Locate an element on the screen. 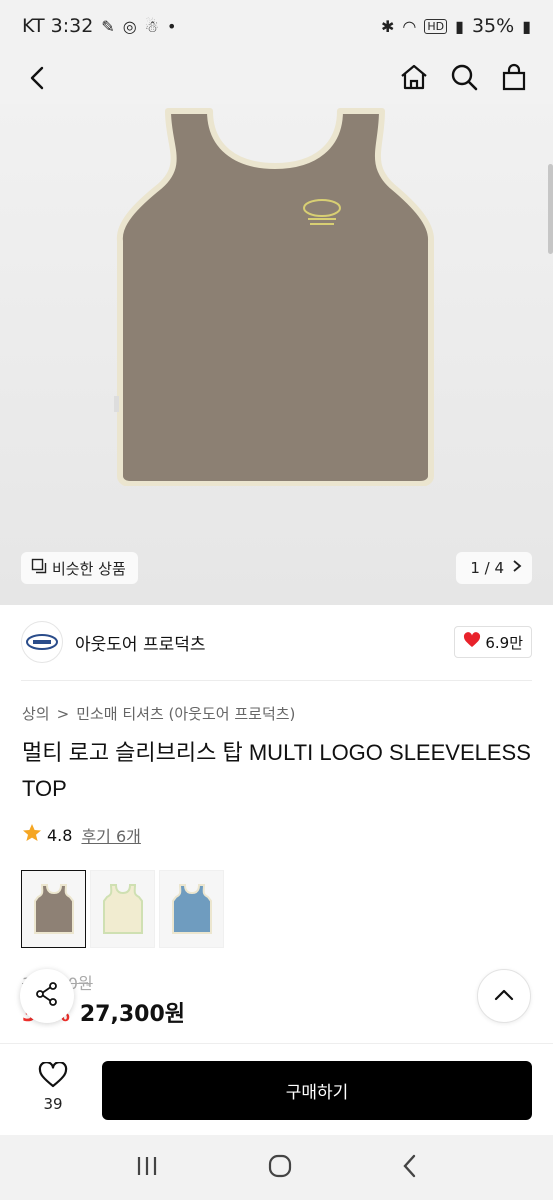  scroll-to-top-button is located at coordinates (504, 996).